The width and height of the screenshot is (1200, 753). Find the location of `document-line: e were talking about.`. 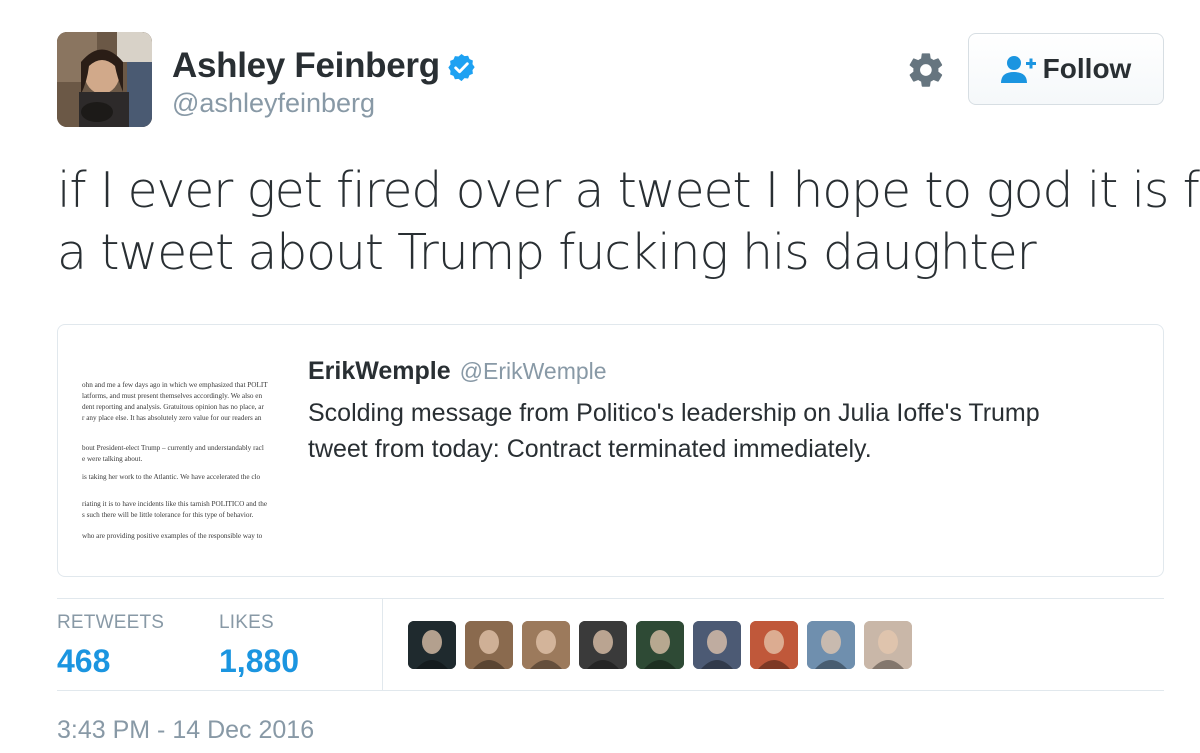

document-line: e were talking about. is located at coordinates (112, 459).